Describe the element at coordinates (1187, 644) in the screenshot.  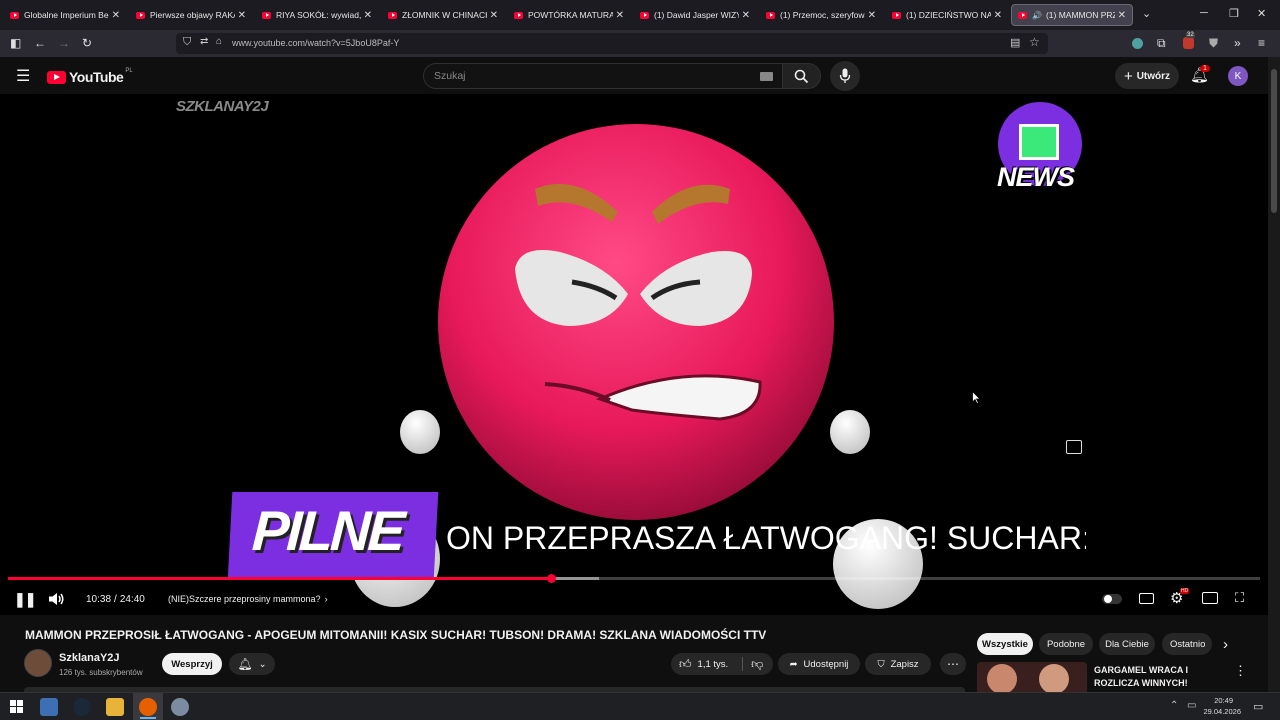
I see `chip-recent: Ostatnio` at that location.